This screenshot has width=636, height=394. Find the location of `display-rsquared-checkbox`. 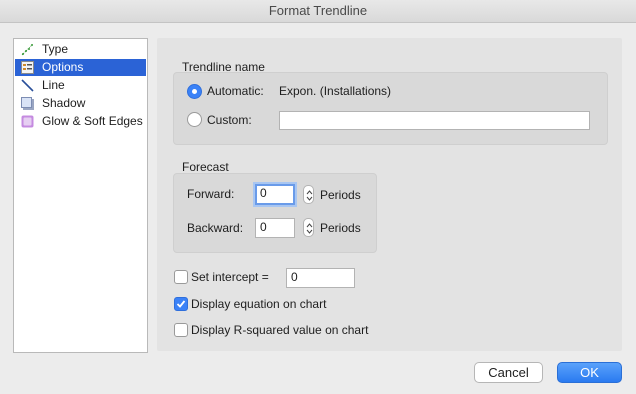

display-rsquared-checkbox is located at coordinates (181, 330).